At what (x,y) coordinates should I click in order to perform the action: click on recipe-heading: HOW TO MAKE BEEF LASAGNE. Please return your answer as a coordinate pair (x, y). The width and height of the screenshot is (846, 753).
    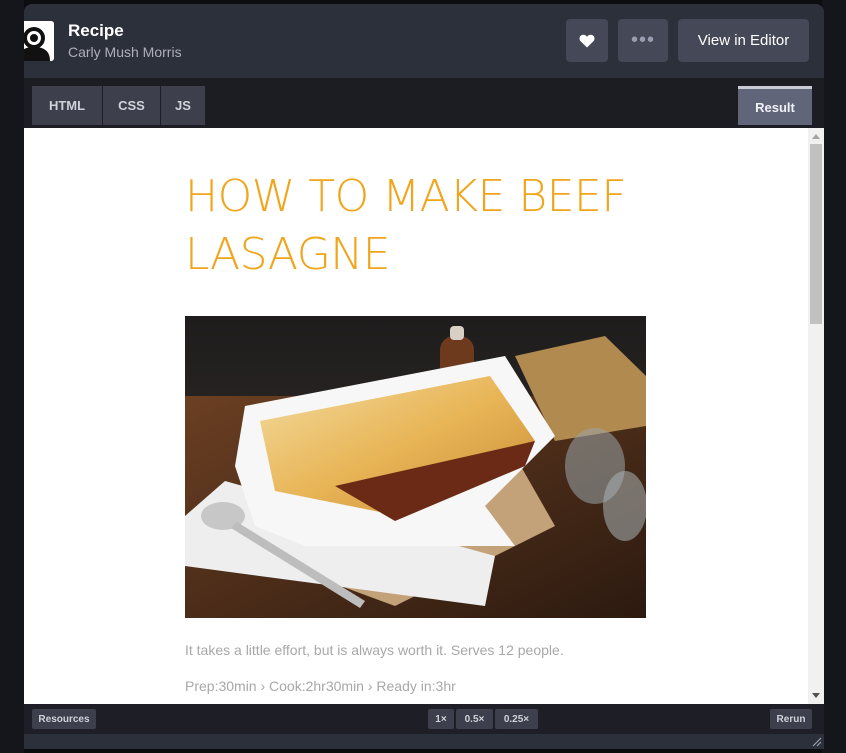
    Looking at the image, I should click on (406, 225).